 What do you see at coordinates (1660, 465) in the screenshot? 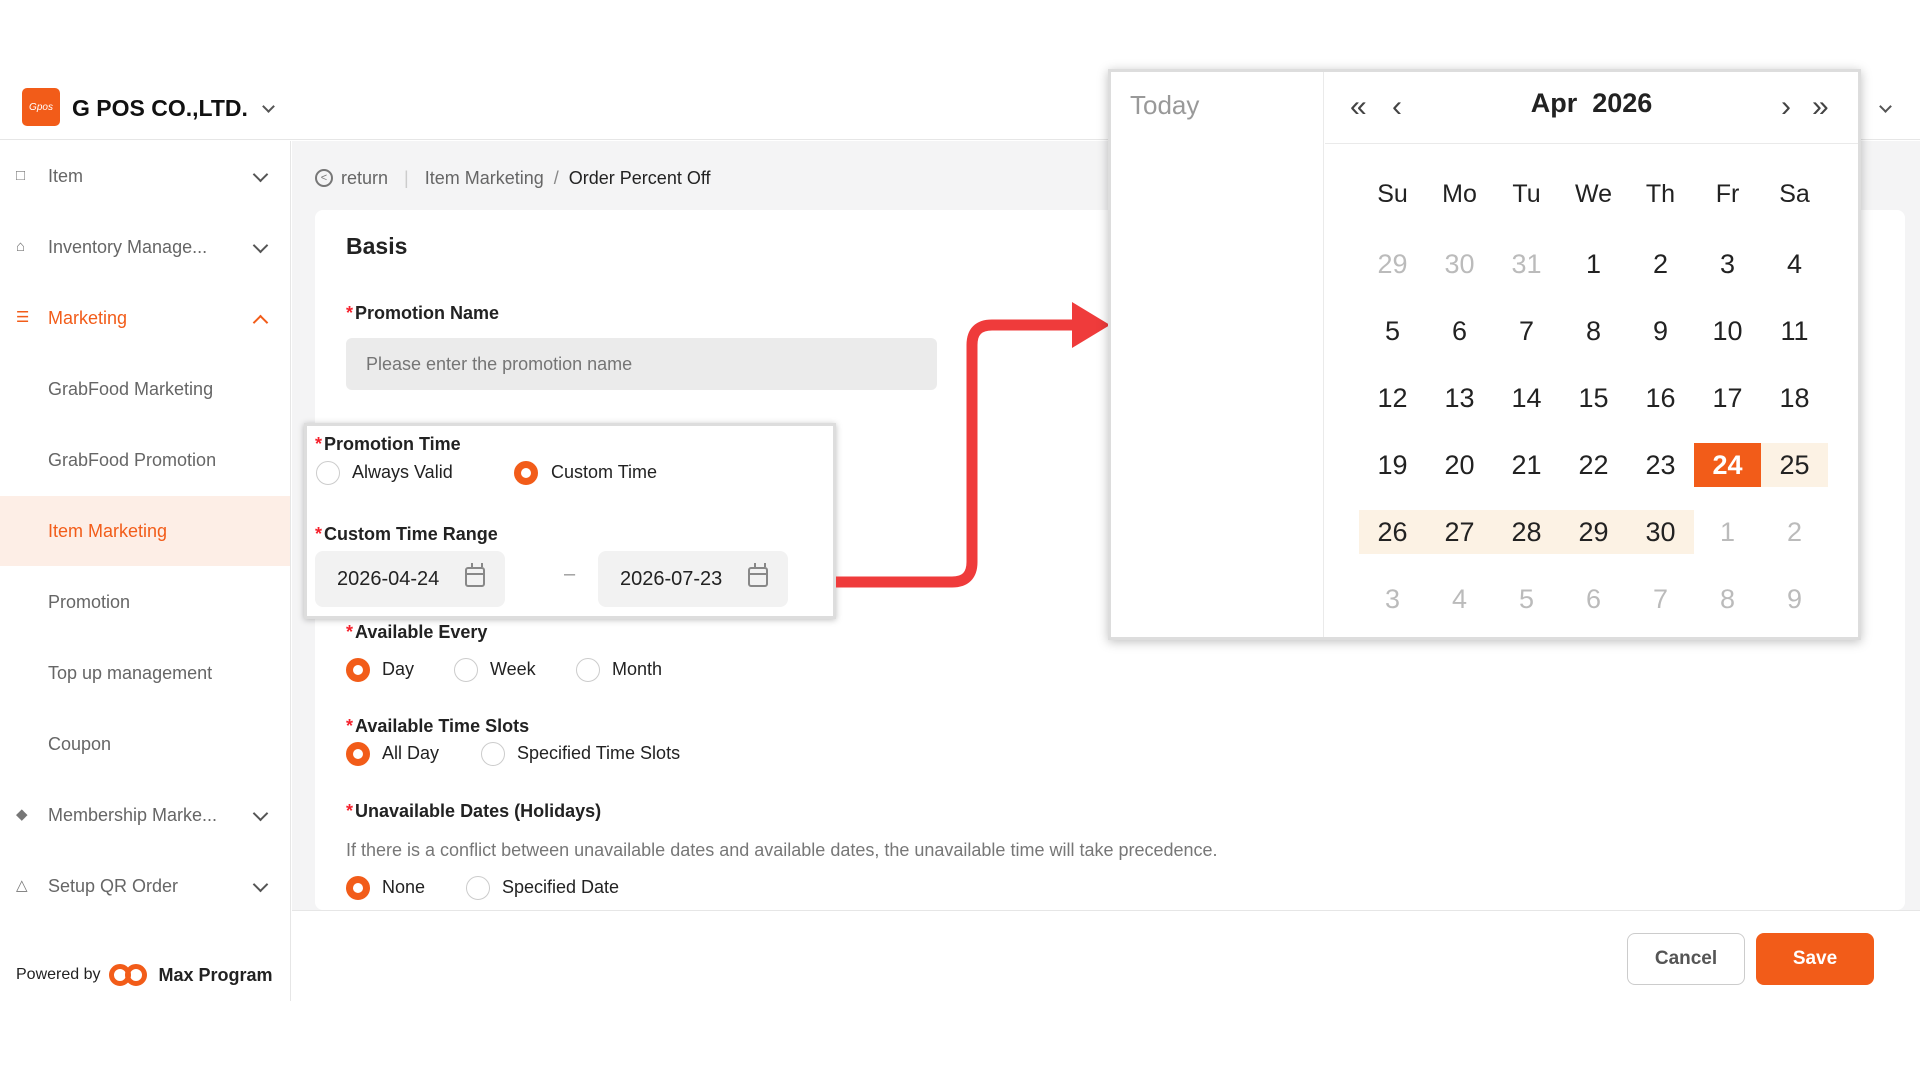
I see `calendar-day: 23` at bounding box center [1660, 465].